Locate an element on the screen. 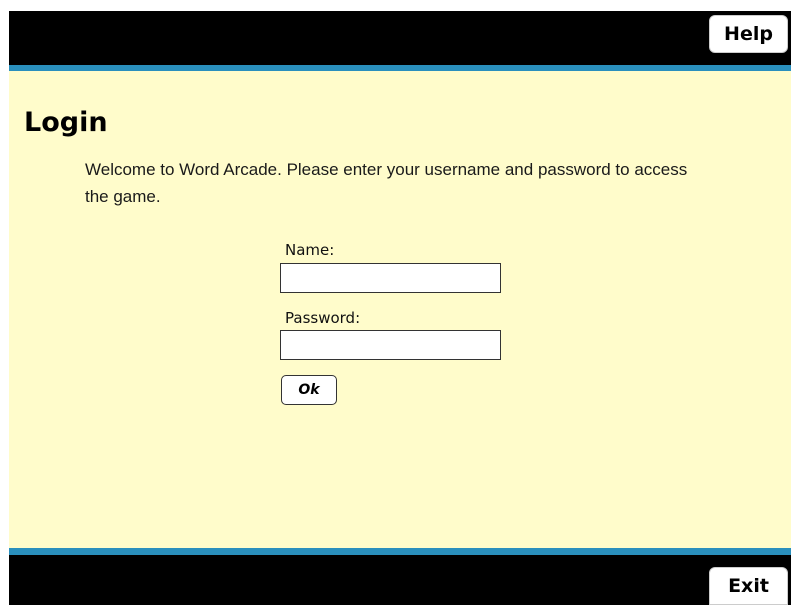 The width and height of the screenshot is (791, 605). bottom-accent-stripe is located at coordinates (400, 551).